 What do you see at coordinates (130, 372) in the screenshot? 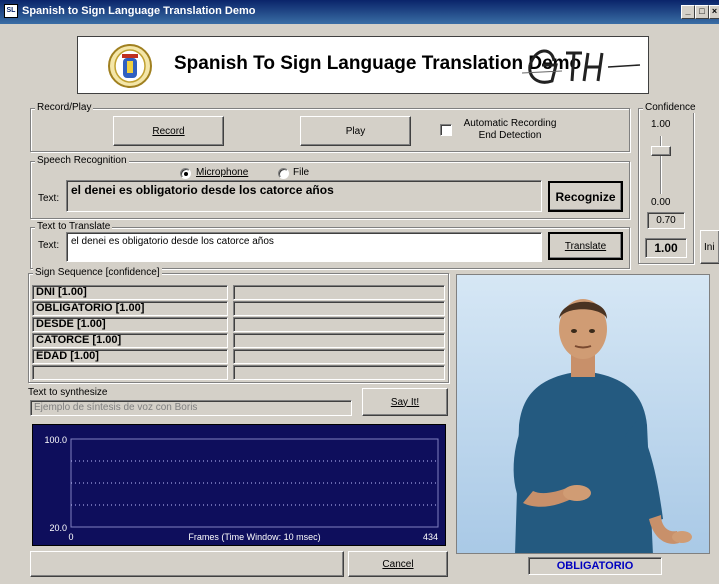
I see `sign-item` at bounding box center [130, 372].